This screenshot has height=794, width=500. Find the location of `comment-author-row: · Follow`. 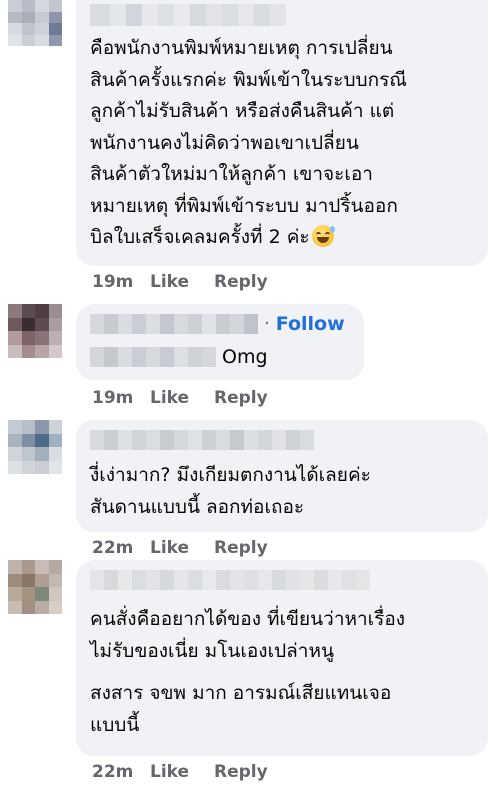

comment-author-row: · Follow is located at coordinates (217, 324).